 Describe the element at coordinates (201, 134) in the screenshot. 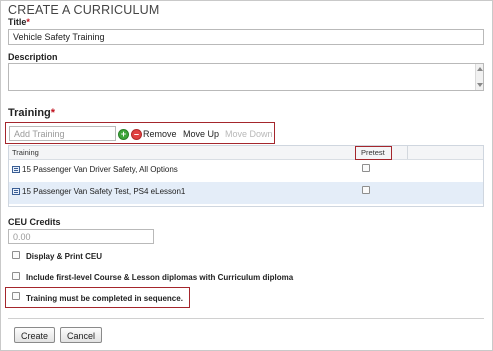

I see `move-up-button: Move Up` at that location.